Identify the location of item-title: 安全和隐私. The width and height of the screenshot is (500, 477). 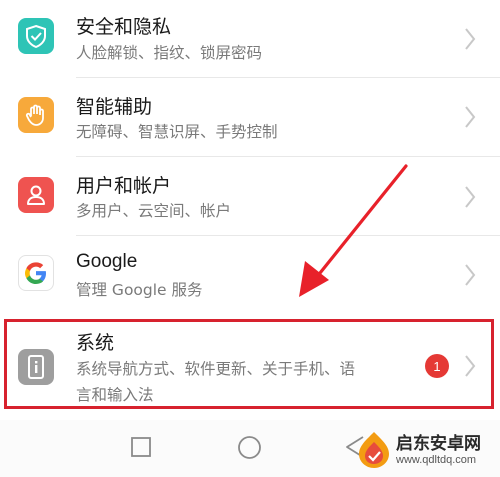
(124, 27).